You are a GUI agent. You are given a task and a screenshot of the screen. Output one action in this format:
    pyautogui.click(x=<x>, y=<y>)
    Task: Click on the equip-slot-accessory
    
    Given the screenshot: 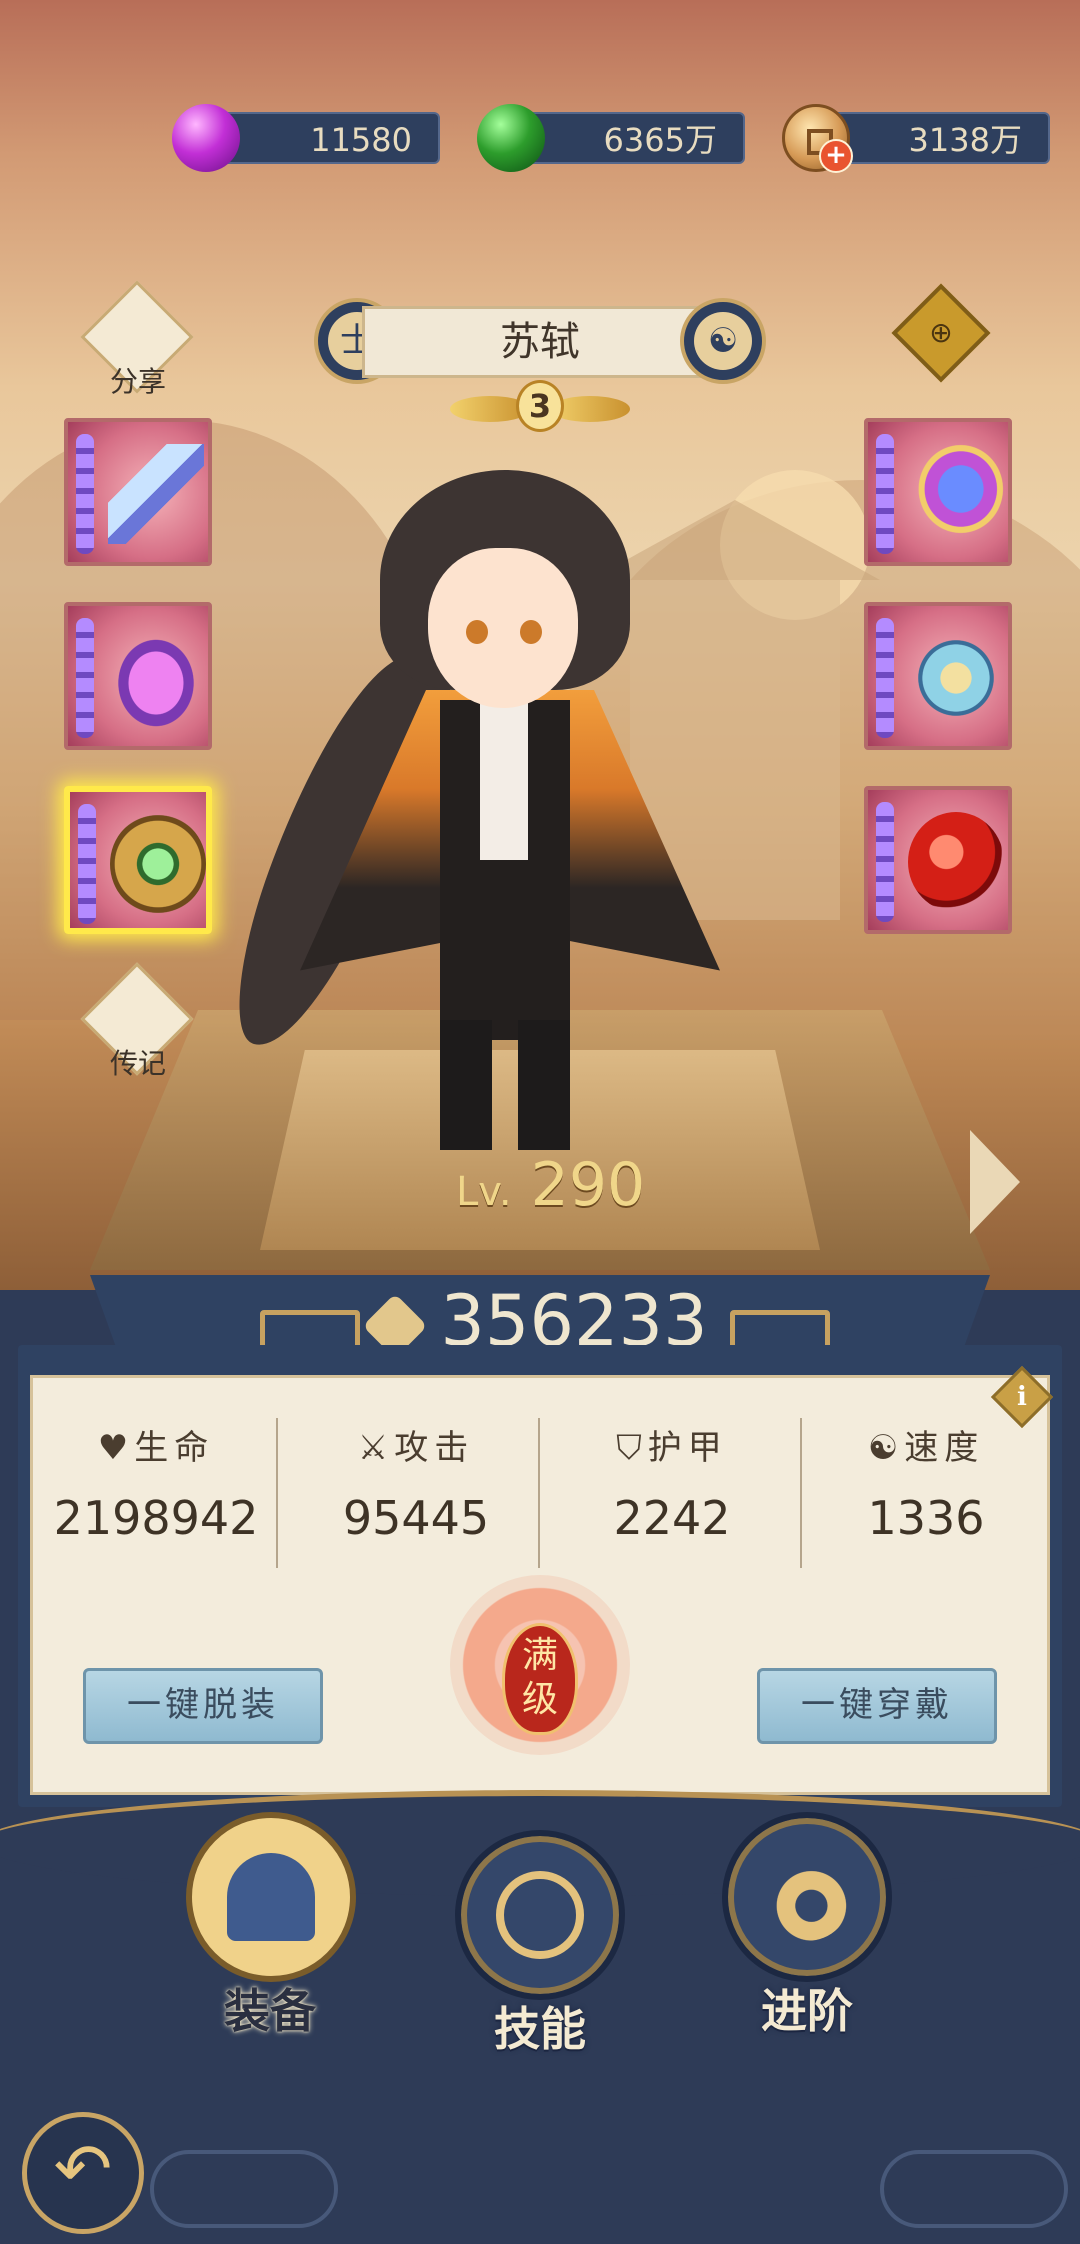 What is the action you would take?
    pyautogui.click(x=138, y=860)
    